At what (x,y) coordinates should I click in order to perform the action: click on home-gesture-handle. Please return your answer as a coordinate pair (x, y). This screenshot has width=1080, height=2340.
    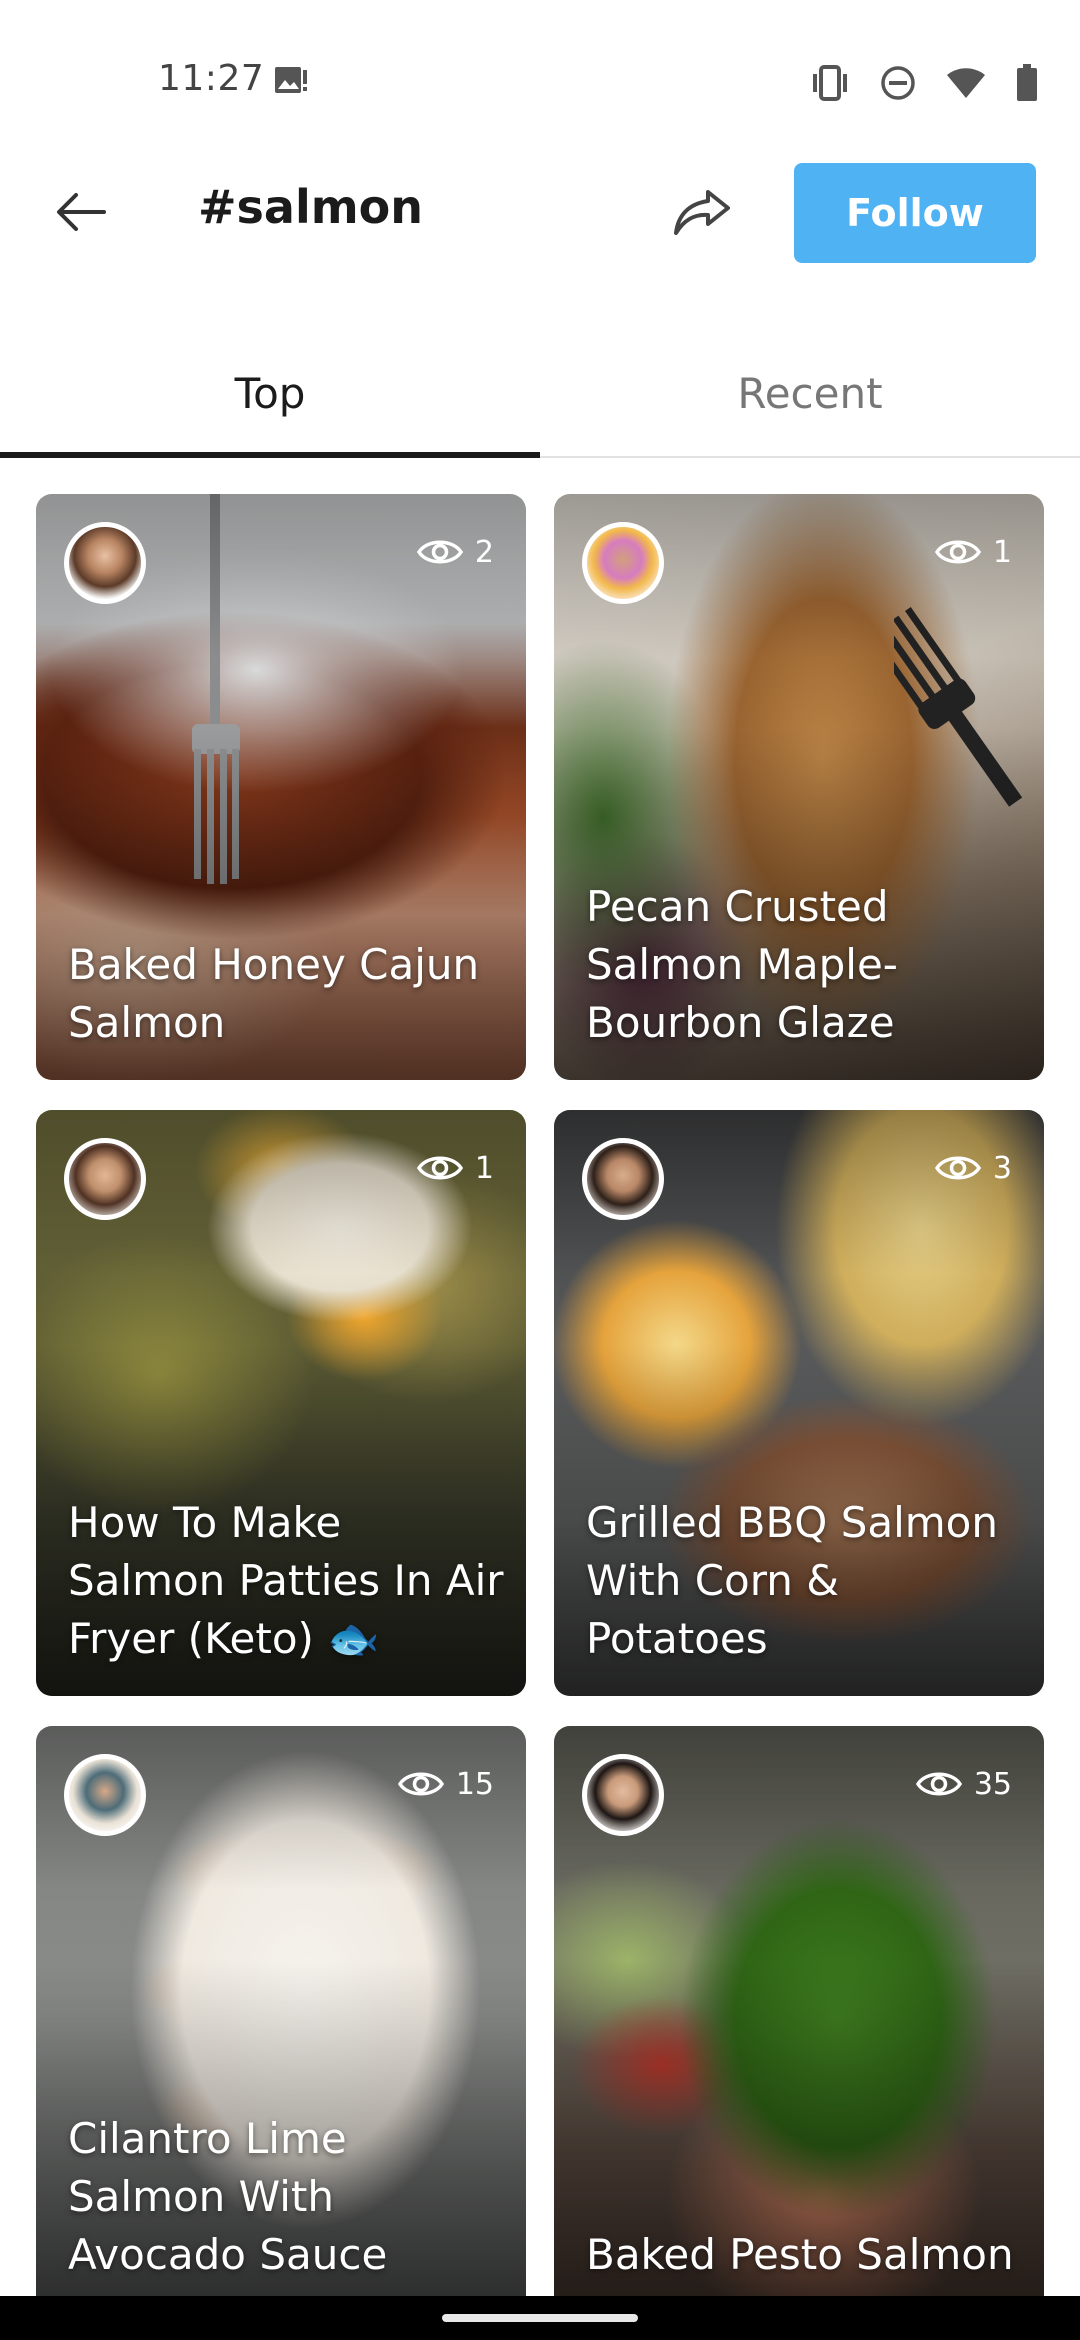
    Looking at the image, I should click on (540, 2318).